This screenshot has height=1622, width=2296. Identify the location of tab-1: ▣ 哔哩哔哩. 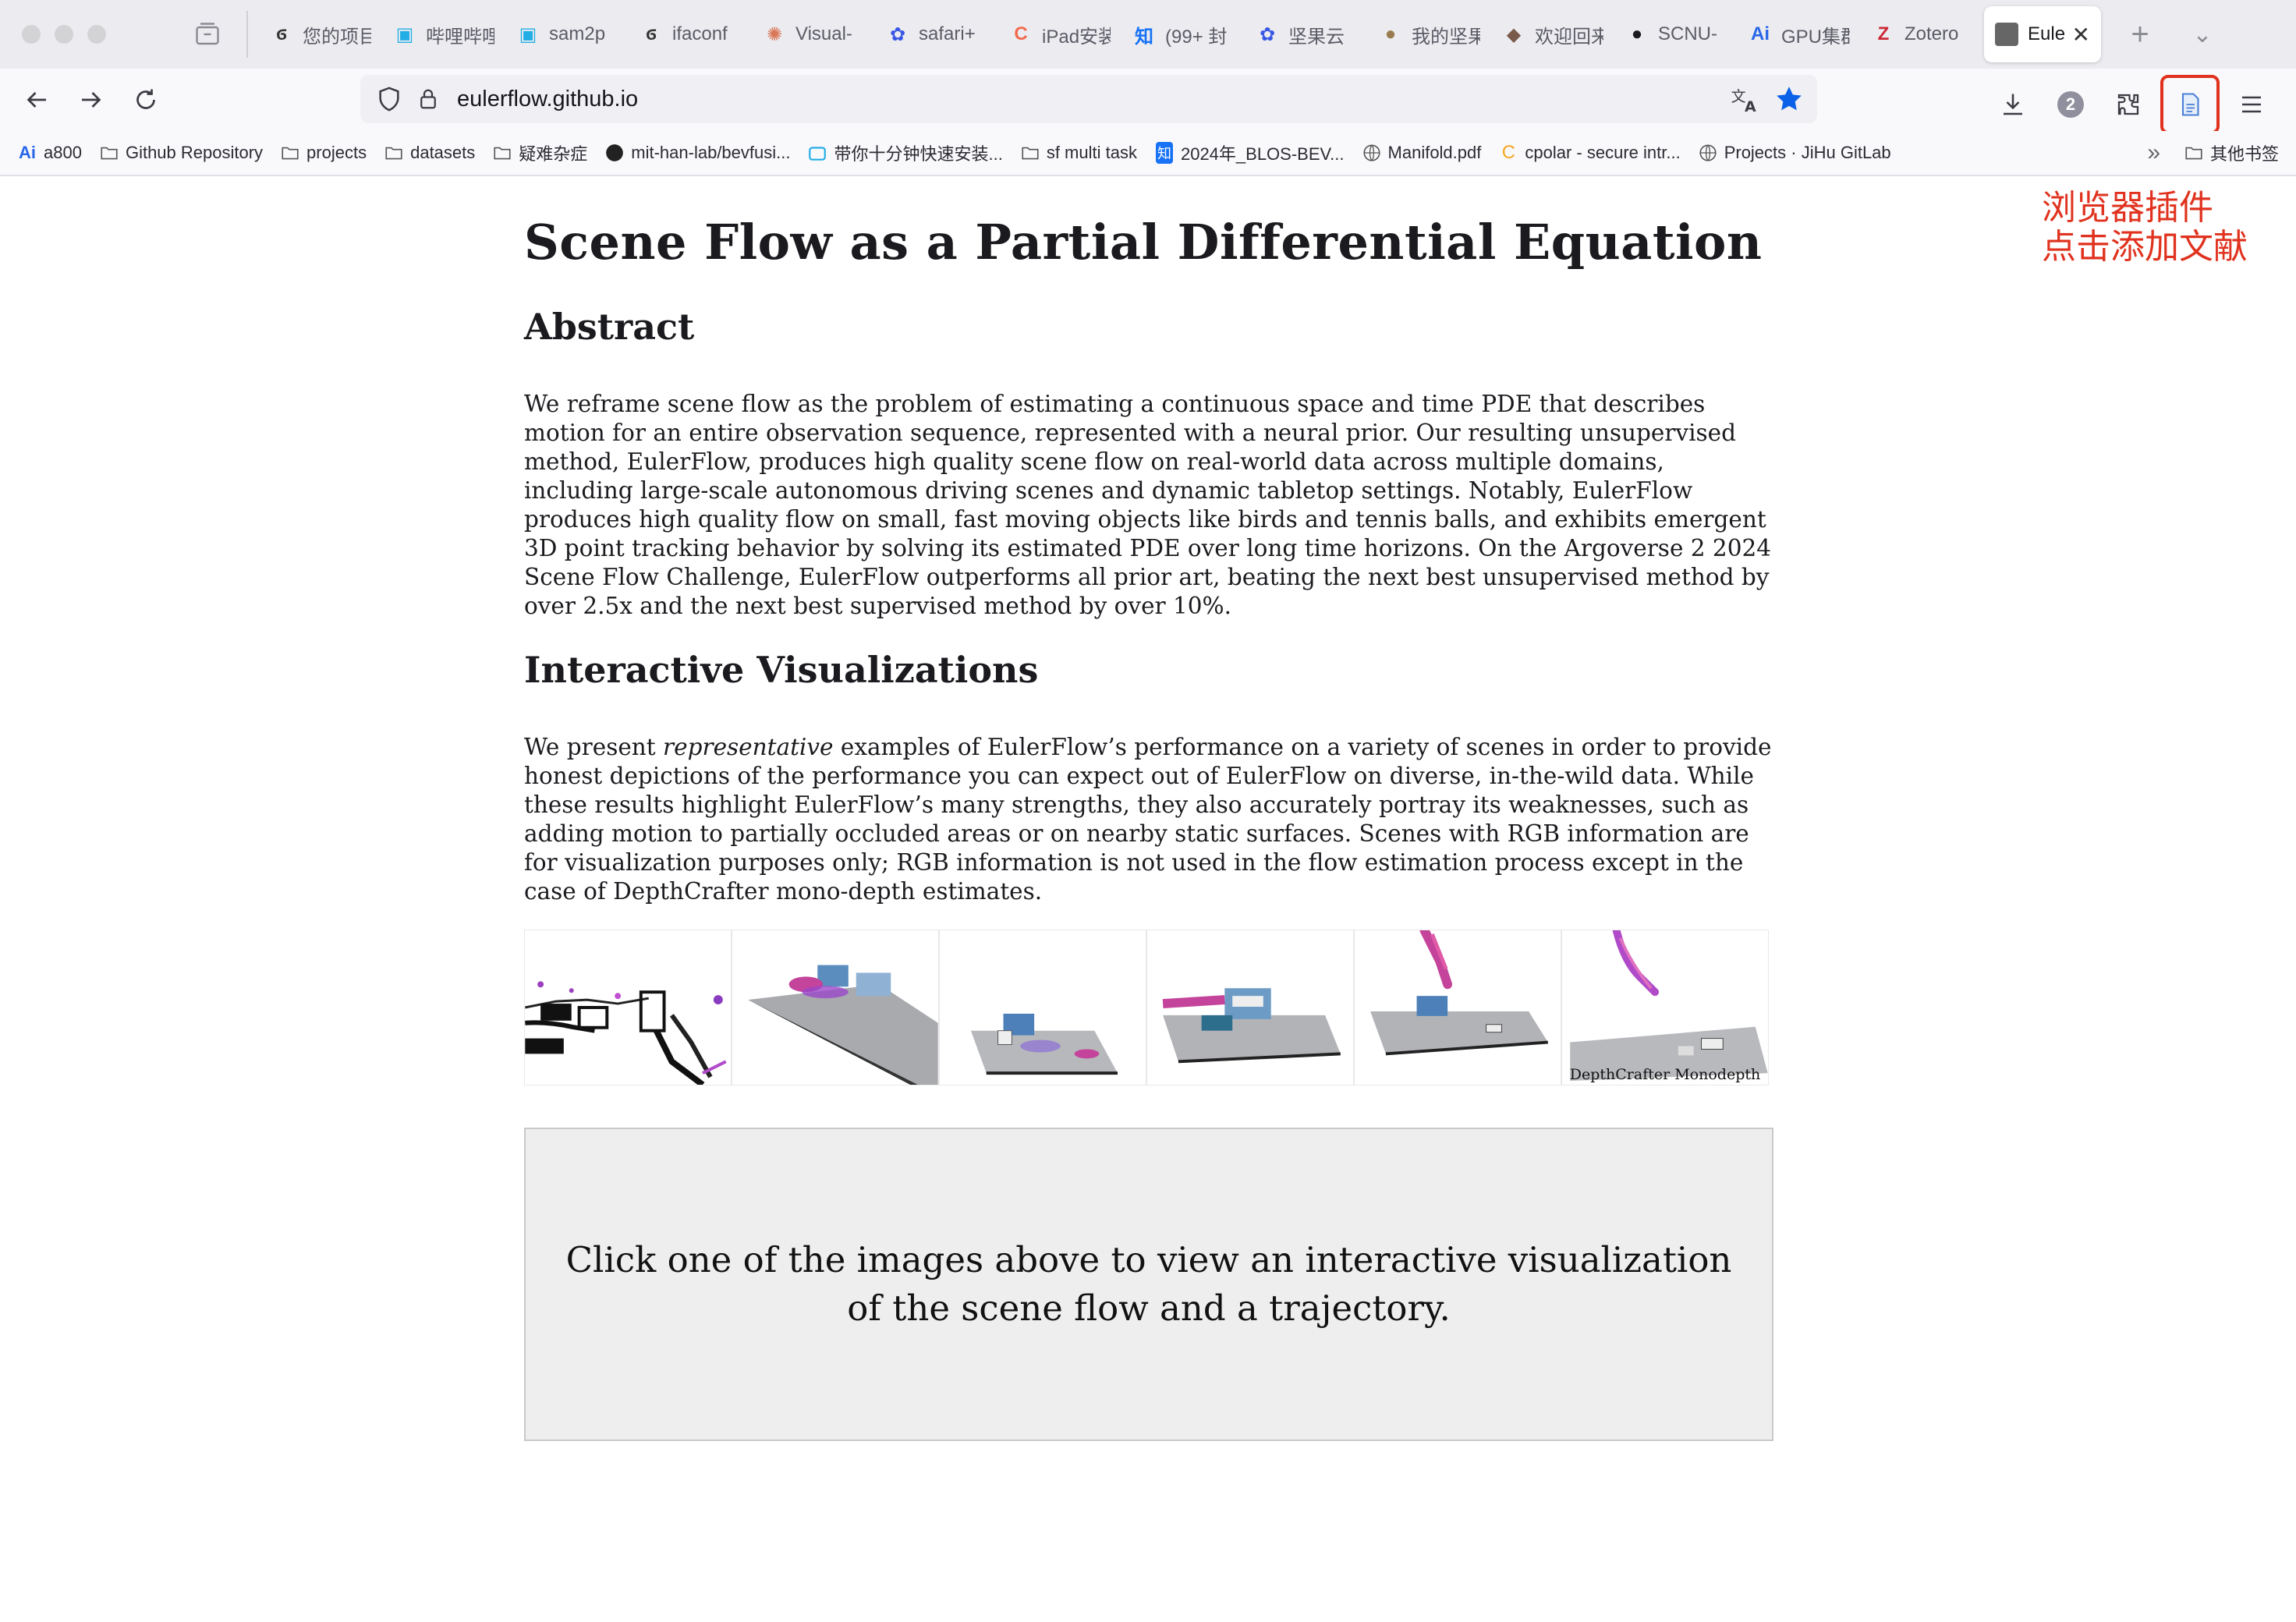
(443, 34).